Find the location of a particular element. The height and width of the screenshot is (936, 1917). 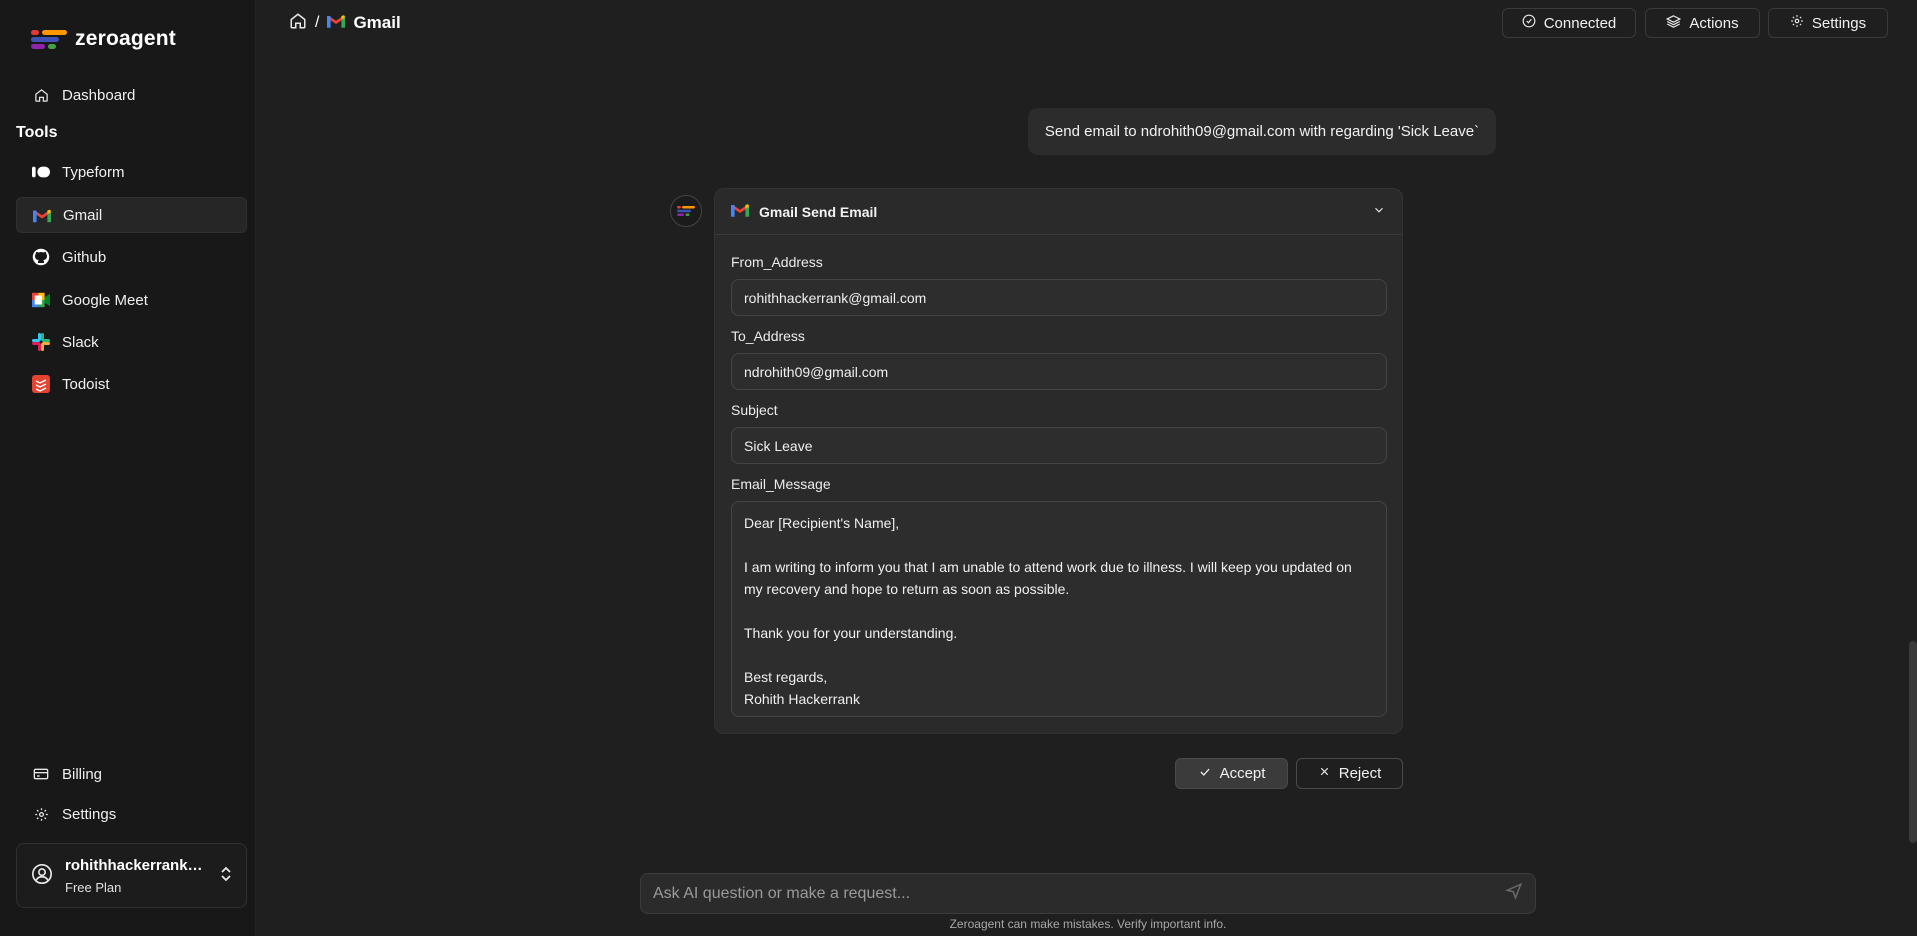

sidebar-item-gmail: Gmail is located at coordinates (131, 215).